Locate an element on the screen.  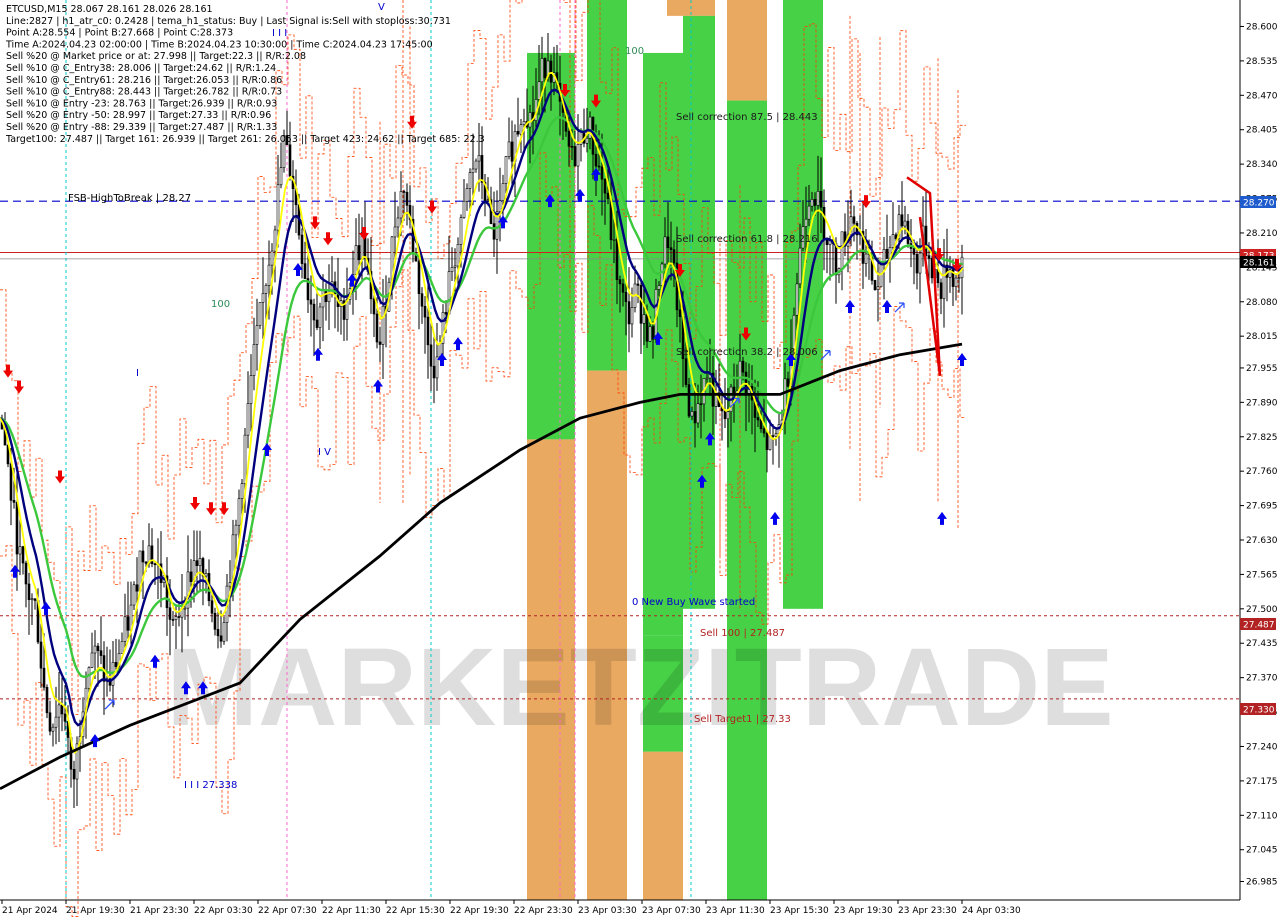
time-tick-label: 21 Apr 23:30 is located at coordinates (159, 911).